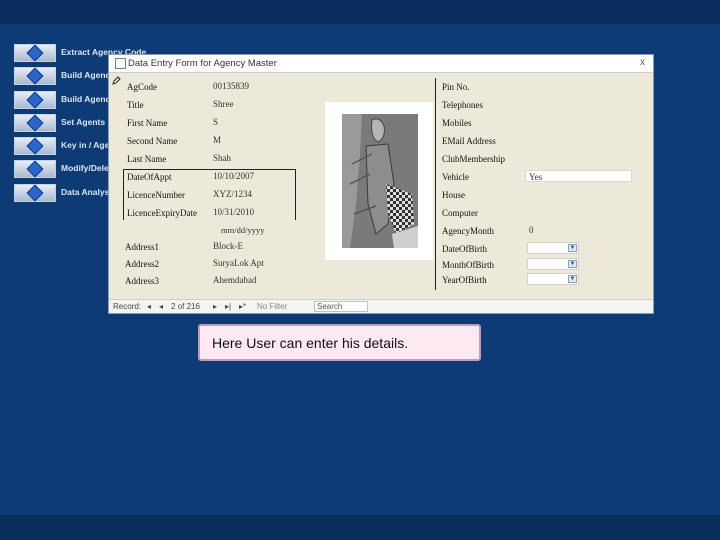  Describe the element at coordinates (223, 104) in the screenshot. I see `title-field: Shree` at that location.